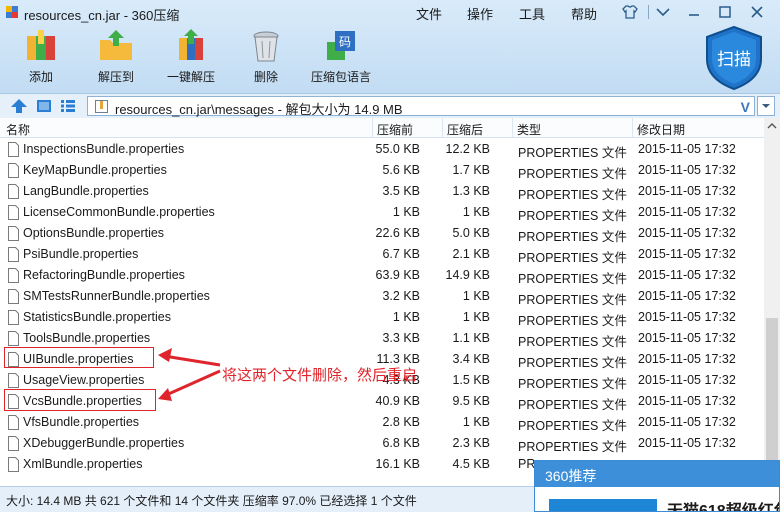 The width and height of the screenshot is (780, 512). I want to click on compressed-size: 5.6 KB, so click(401, 170).